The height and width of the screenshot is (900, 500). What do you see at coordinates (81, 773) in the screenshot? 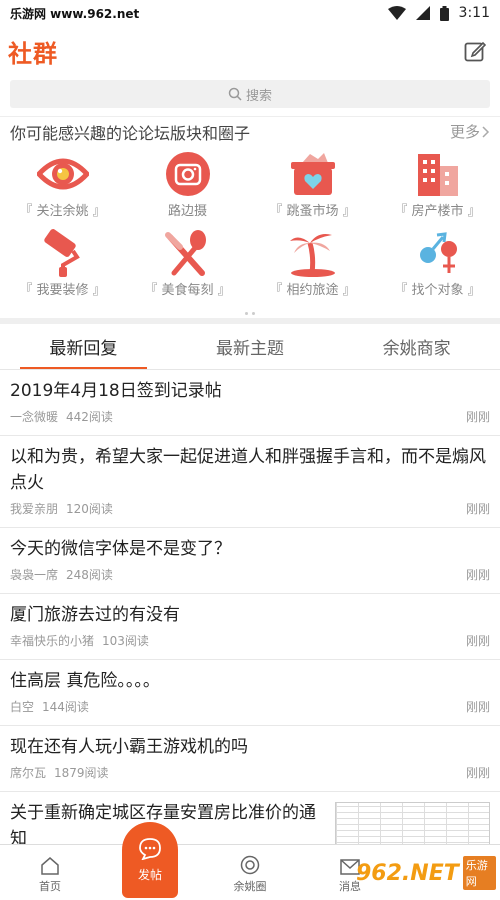
I see `post-reads: 1879阅读` at bounding box center [81, 773].